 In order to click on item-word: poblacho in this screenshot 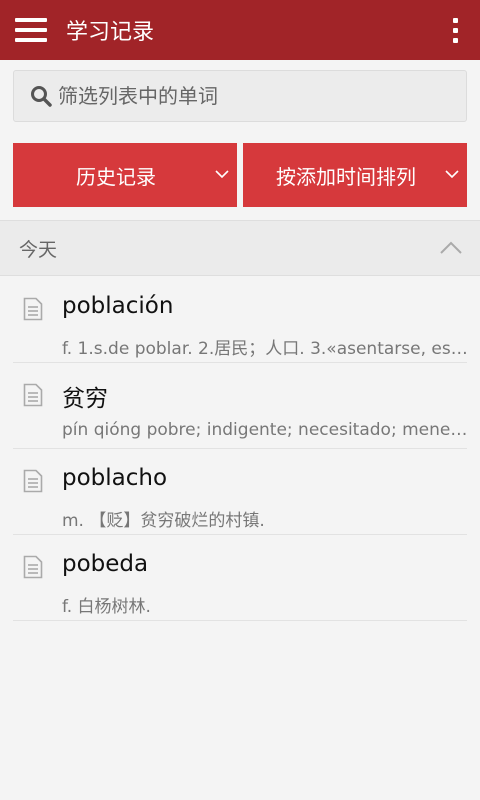, I will do `click(115, 478)`.